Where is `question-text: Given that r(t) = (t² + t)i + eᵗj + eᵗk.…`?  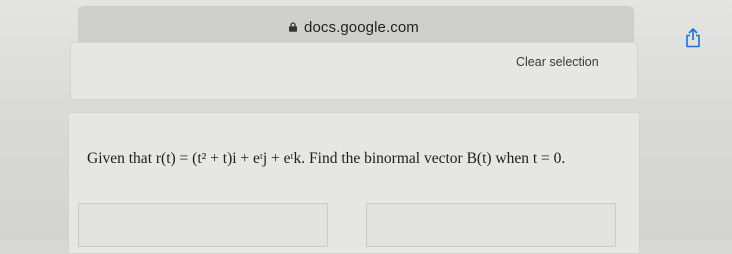
question-text: Given that r(t) = (t² + t)i + eᵗj + eᵗk.… is located at coordinates (326, 158).